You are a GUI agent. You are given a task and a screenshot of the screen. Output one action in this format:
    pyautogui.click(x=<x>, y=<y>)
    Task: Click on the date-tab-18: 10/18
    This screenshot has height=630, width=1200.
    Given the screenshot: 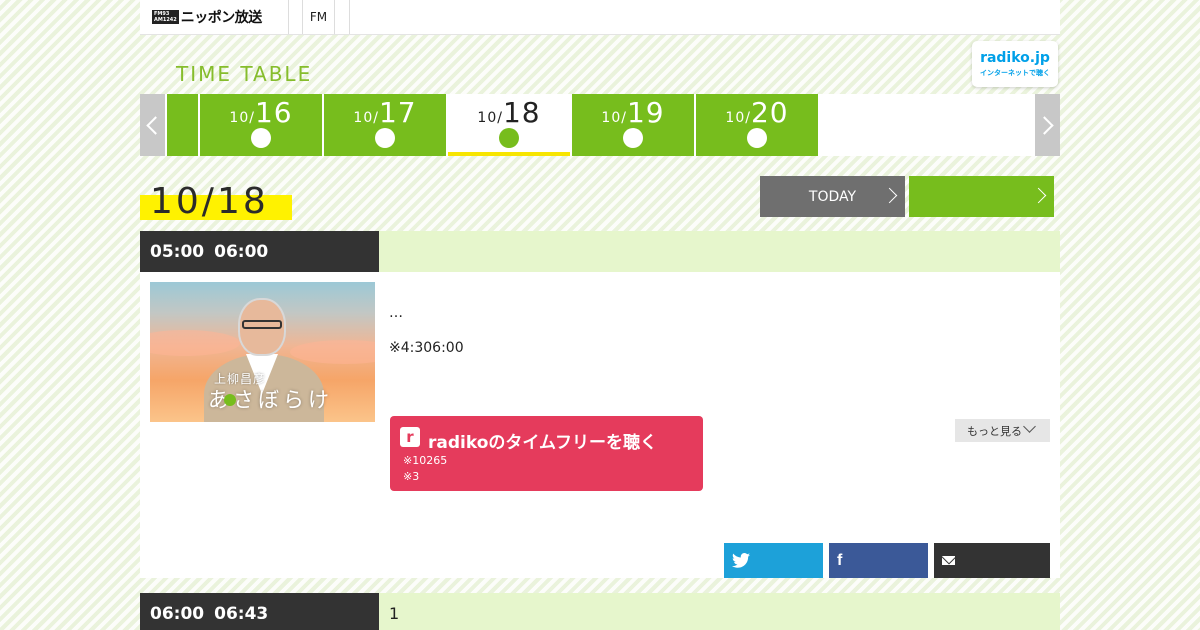 What is the action you would take?
    pyautogui.click(x=509, y=125)
    